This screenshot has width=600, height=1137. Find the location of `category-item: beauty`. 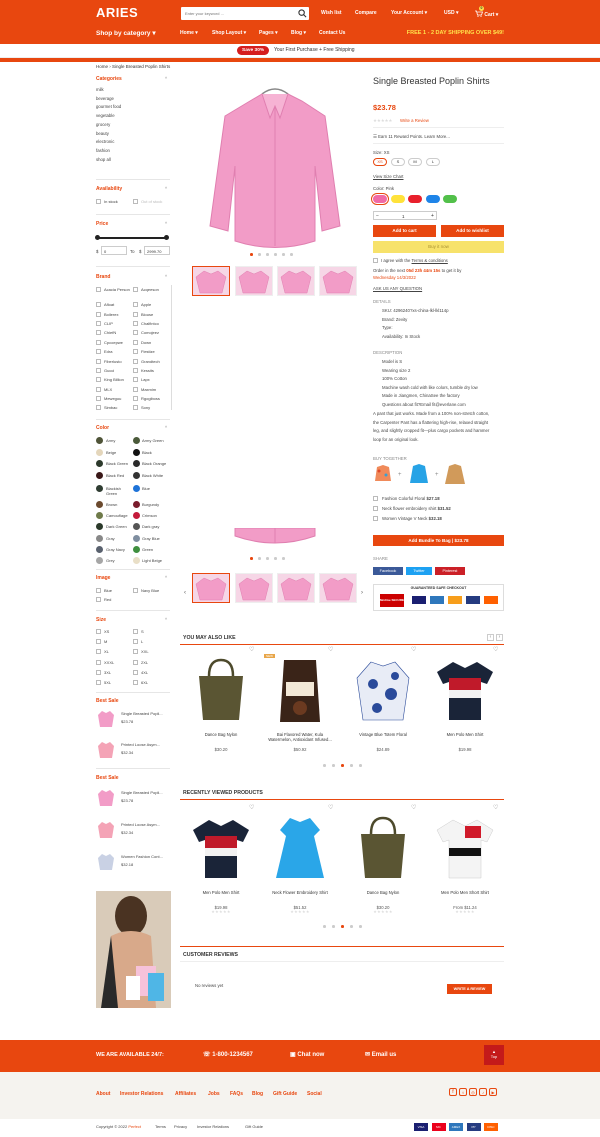

category-item: beauty is located at coordinates (102, 133).